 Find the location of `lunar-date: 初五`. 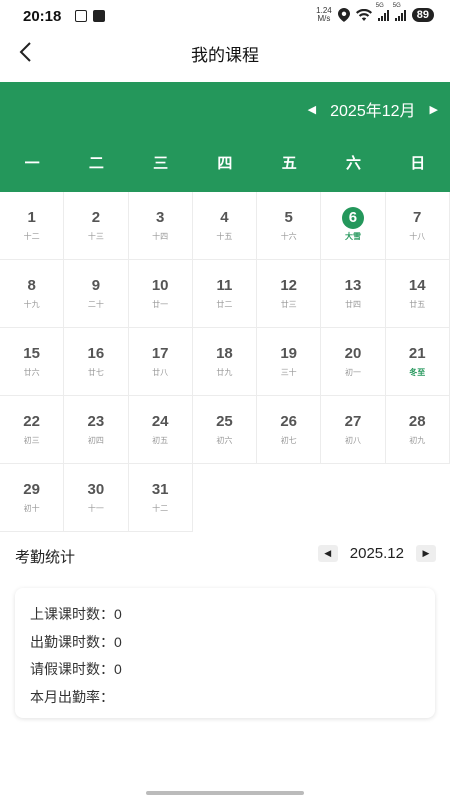

lunar-date: 初五 is located at coordinates (160, 440).